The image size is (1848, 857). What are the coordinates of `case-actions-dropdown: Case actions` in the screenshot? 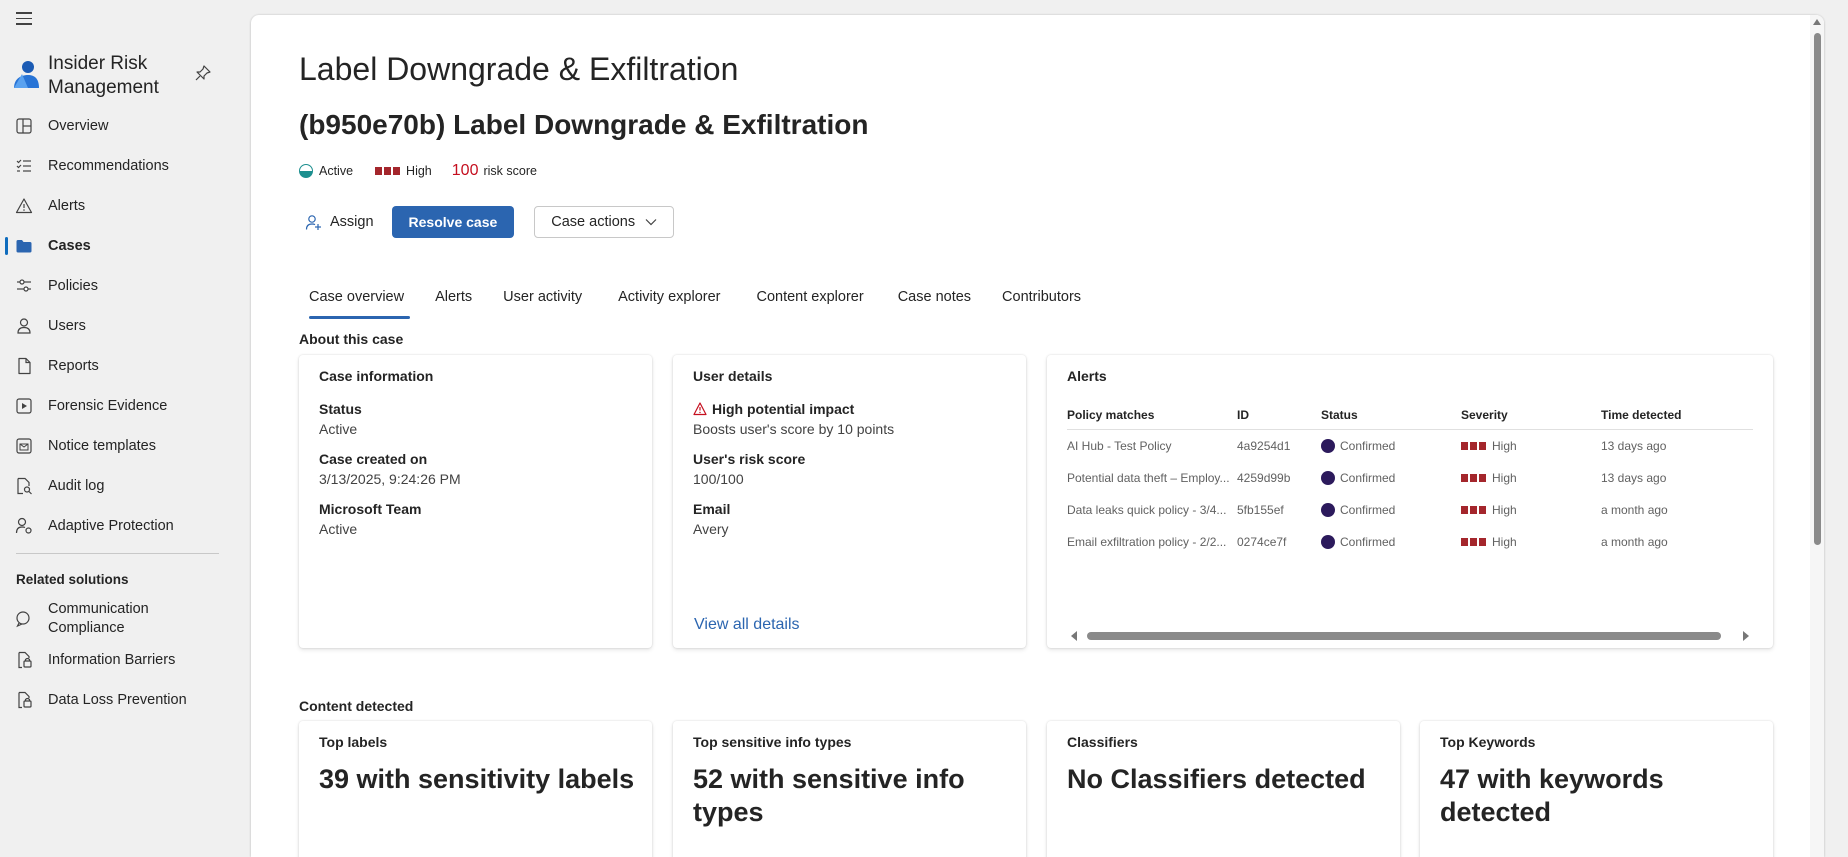 It's located at (604, 222).